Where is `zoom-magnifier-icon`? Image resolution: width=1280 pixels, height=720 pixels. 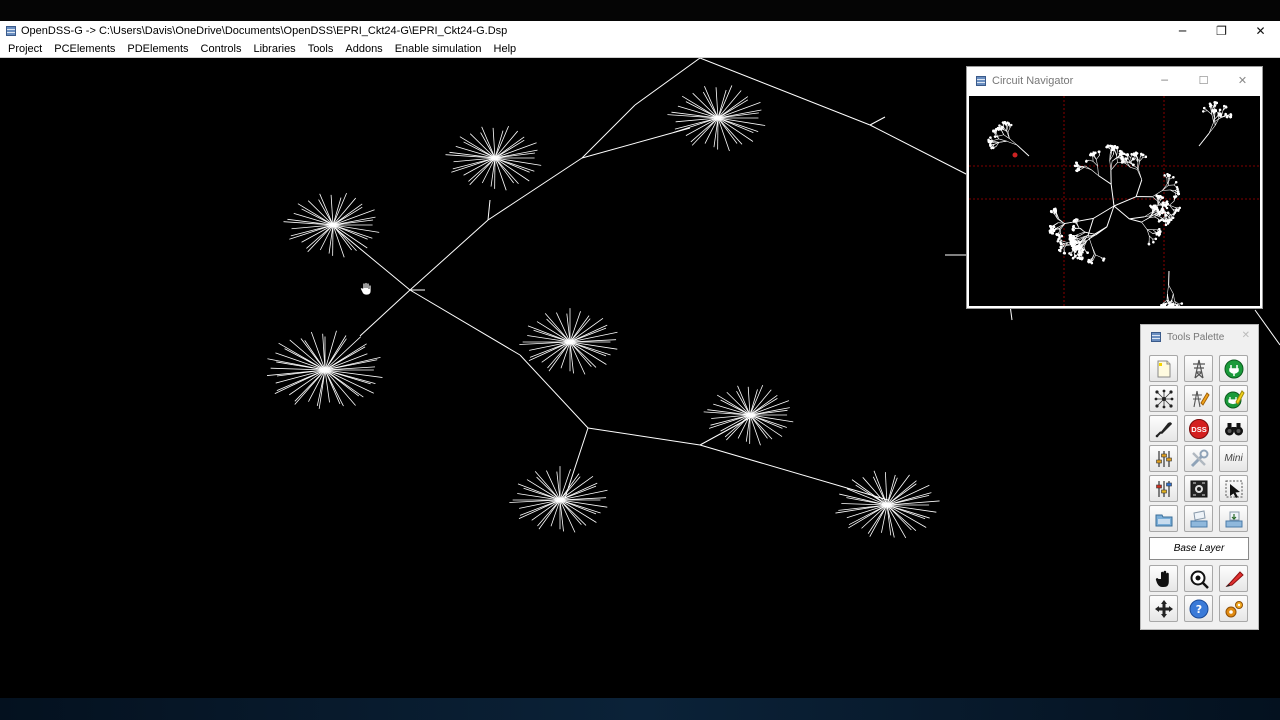 zoom-magnifier-icon is located at coordinates (1199, 579).